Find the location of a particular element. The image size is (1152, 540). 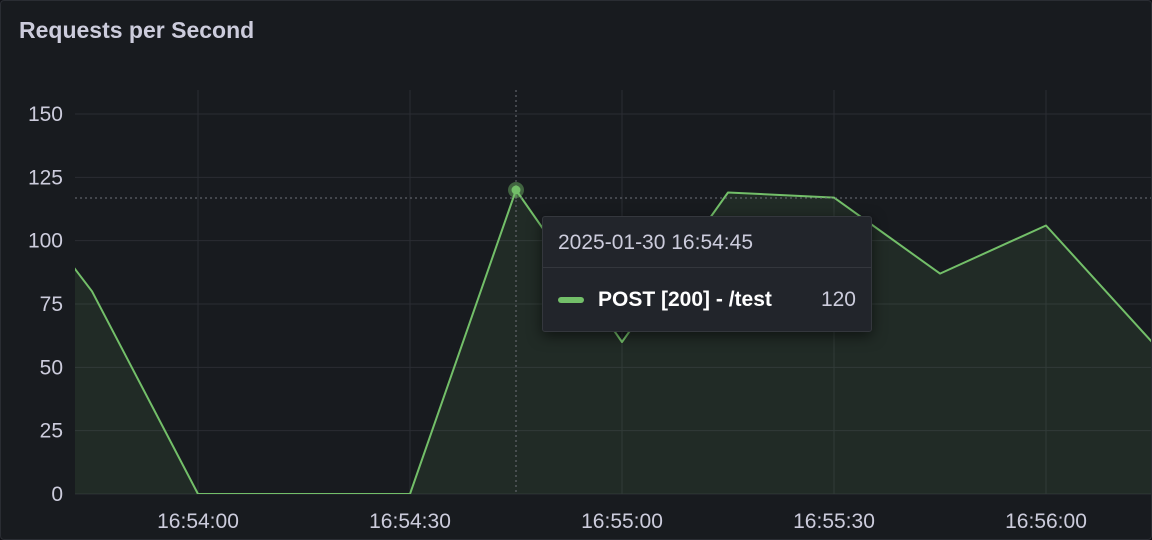

tooltip-time: 2025-01-30 16:54:45 is located at coordinates (707, 242).